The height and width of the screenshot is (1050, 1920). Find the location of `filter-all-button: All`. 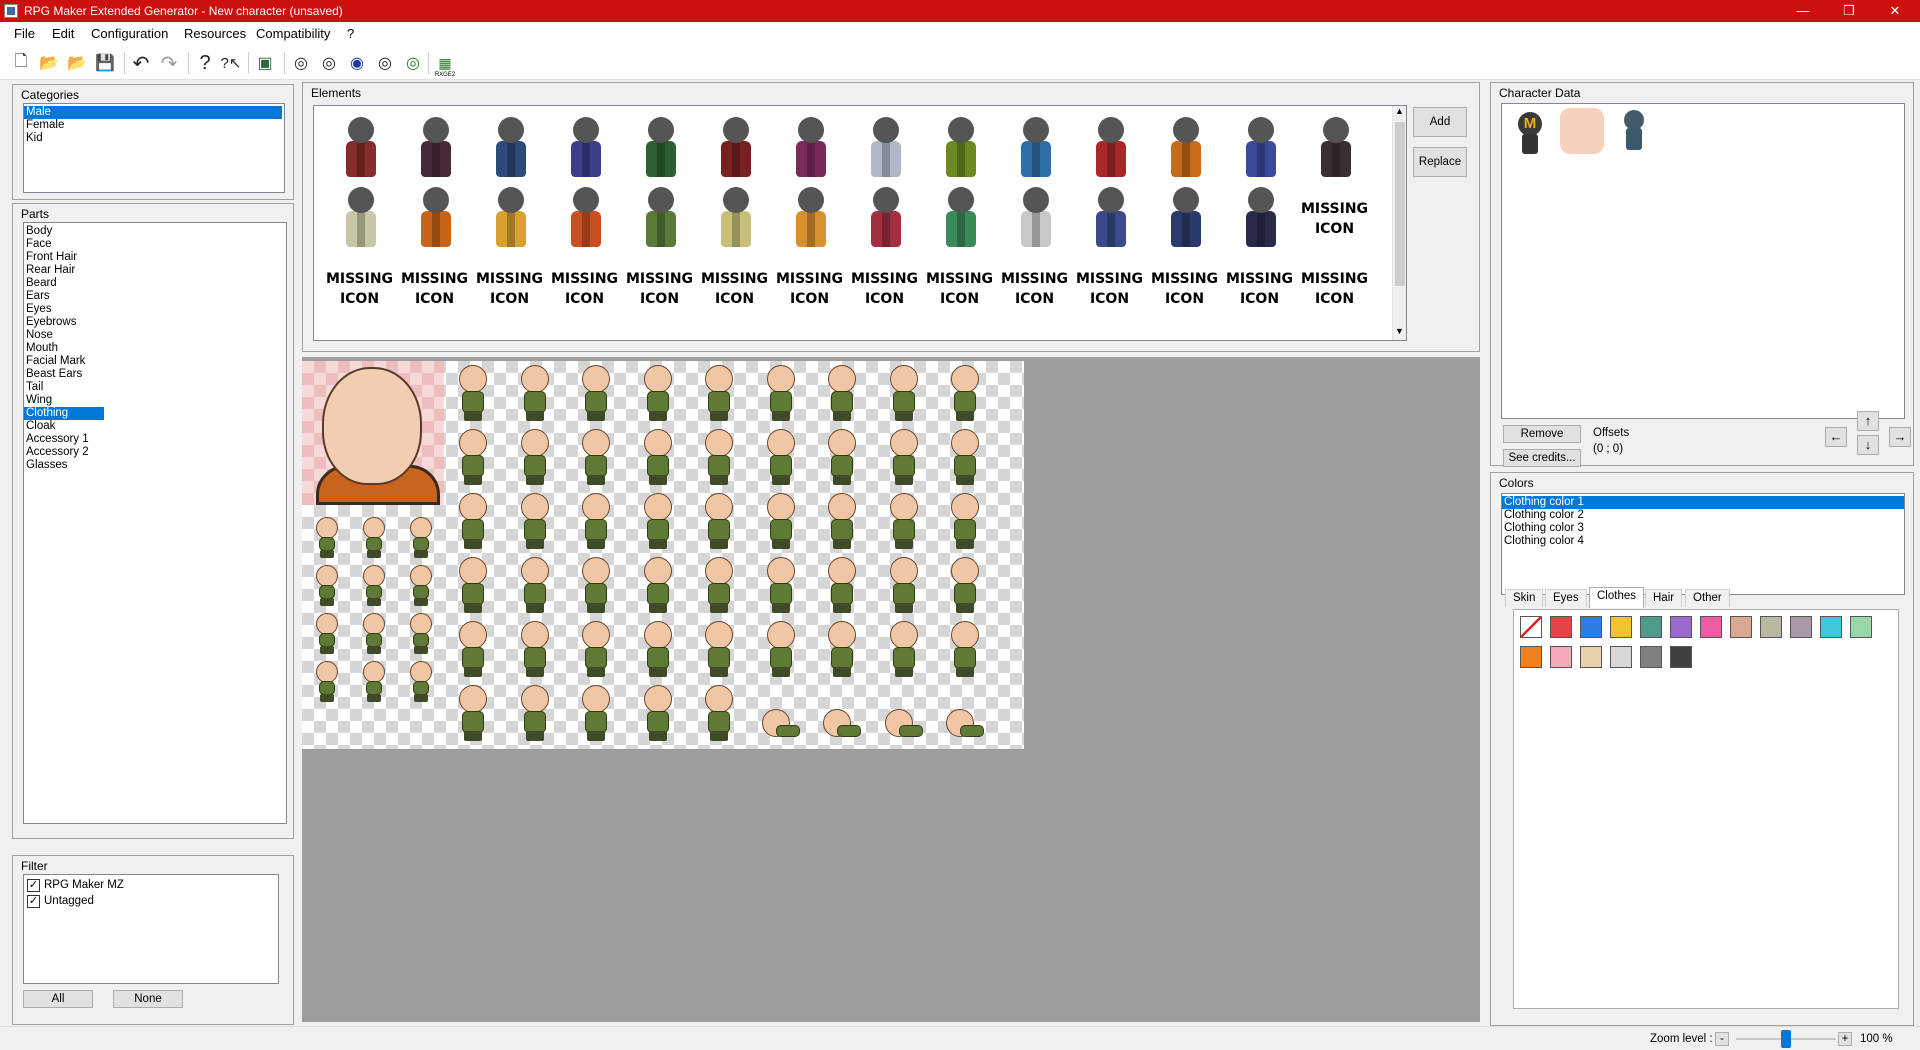

filter-all-button: All is located at coordinates (58, 999).